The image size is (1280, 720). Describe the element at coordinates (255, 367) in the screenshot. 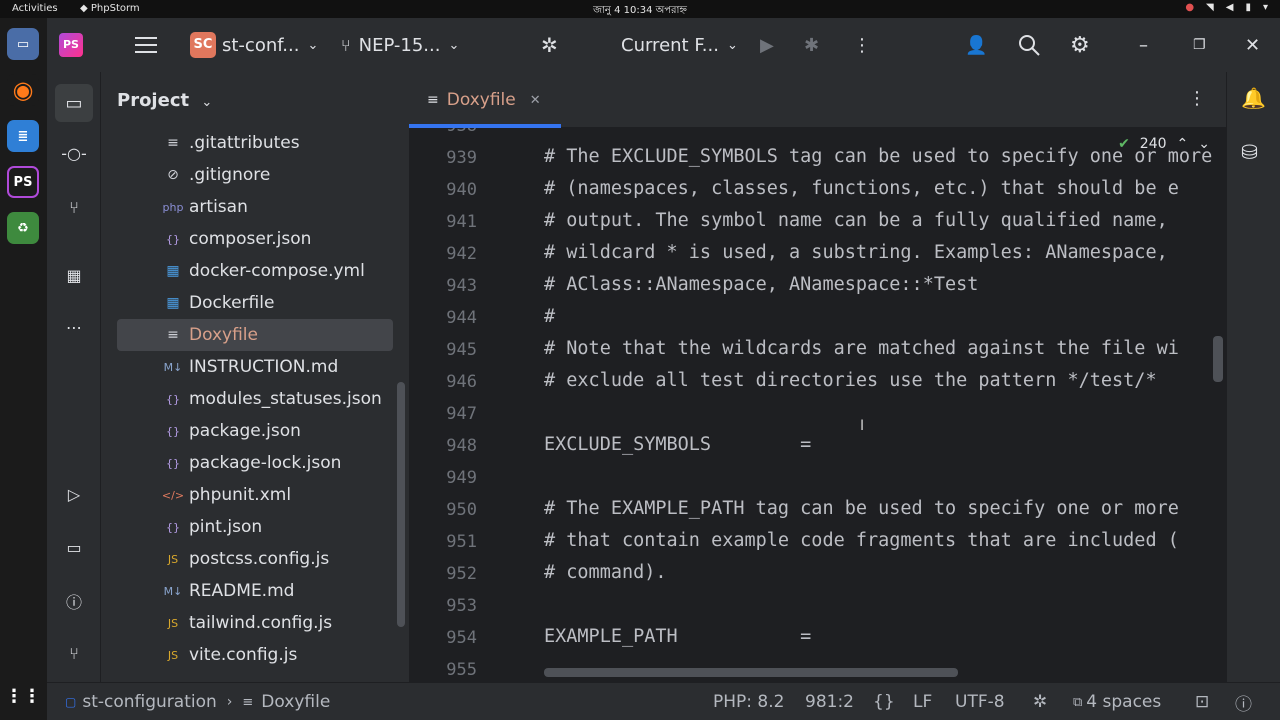

I see `tree-item: M↓ INSTRUCTION.md` at that location.